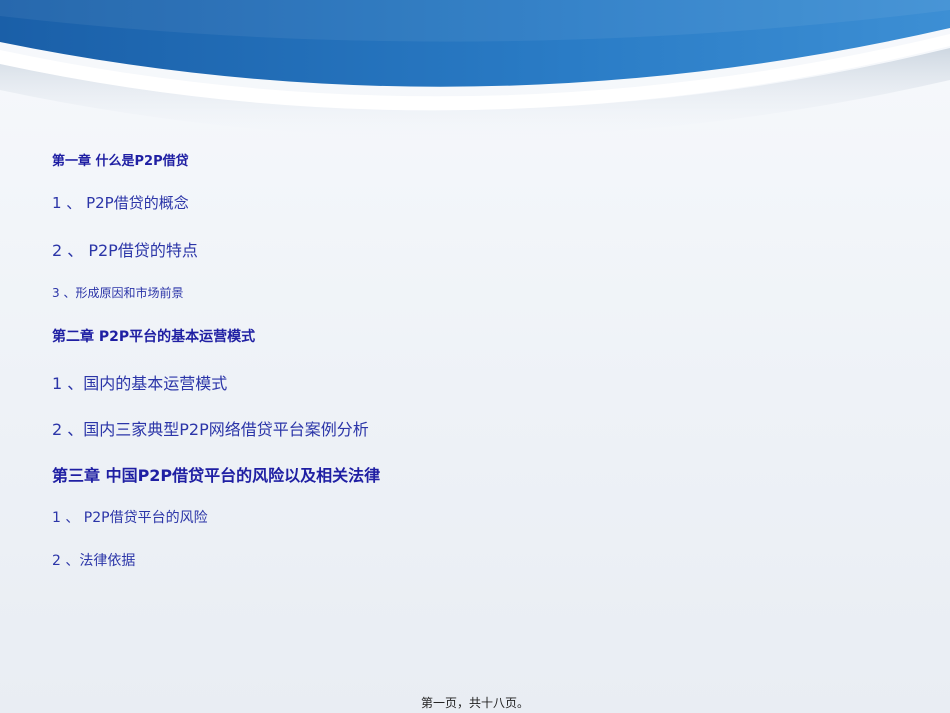  What do you see at coordinates (210, 429) in the screenshot?
I see `chapter-2-item-2: 2 、国内三家典型P2P网络借贷平台案例分析` at bounding box center [210, 429].